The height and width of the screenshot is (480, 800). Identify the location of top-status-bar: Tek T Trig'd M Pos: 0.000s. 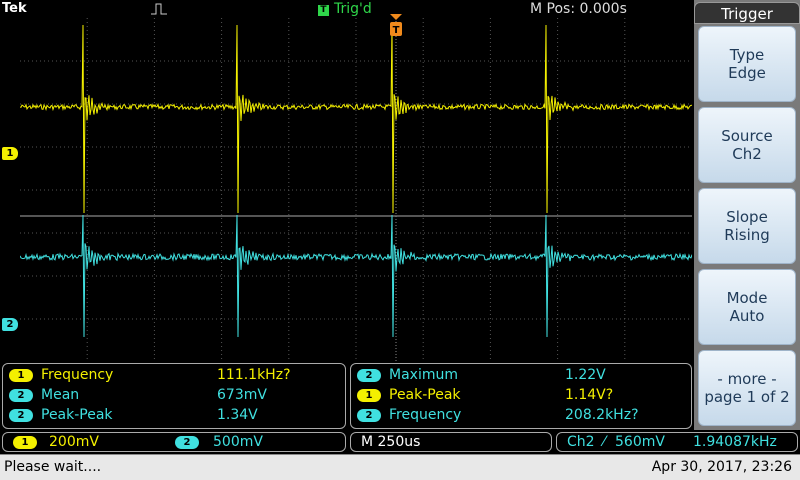
(347, 9).